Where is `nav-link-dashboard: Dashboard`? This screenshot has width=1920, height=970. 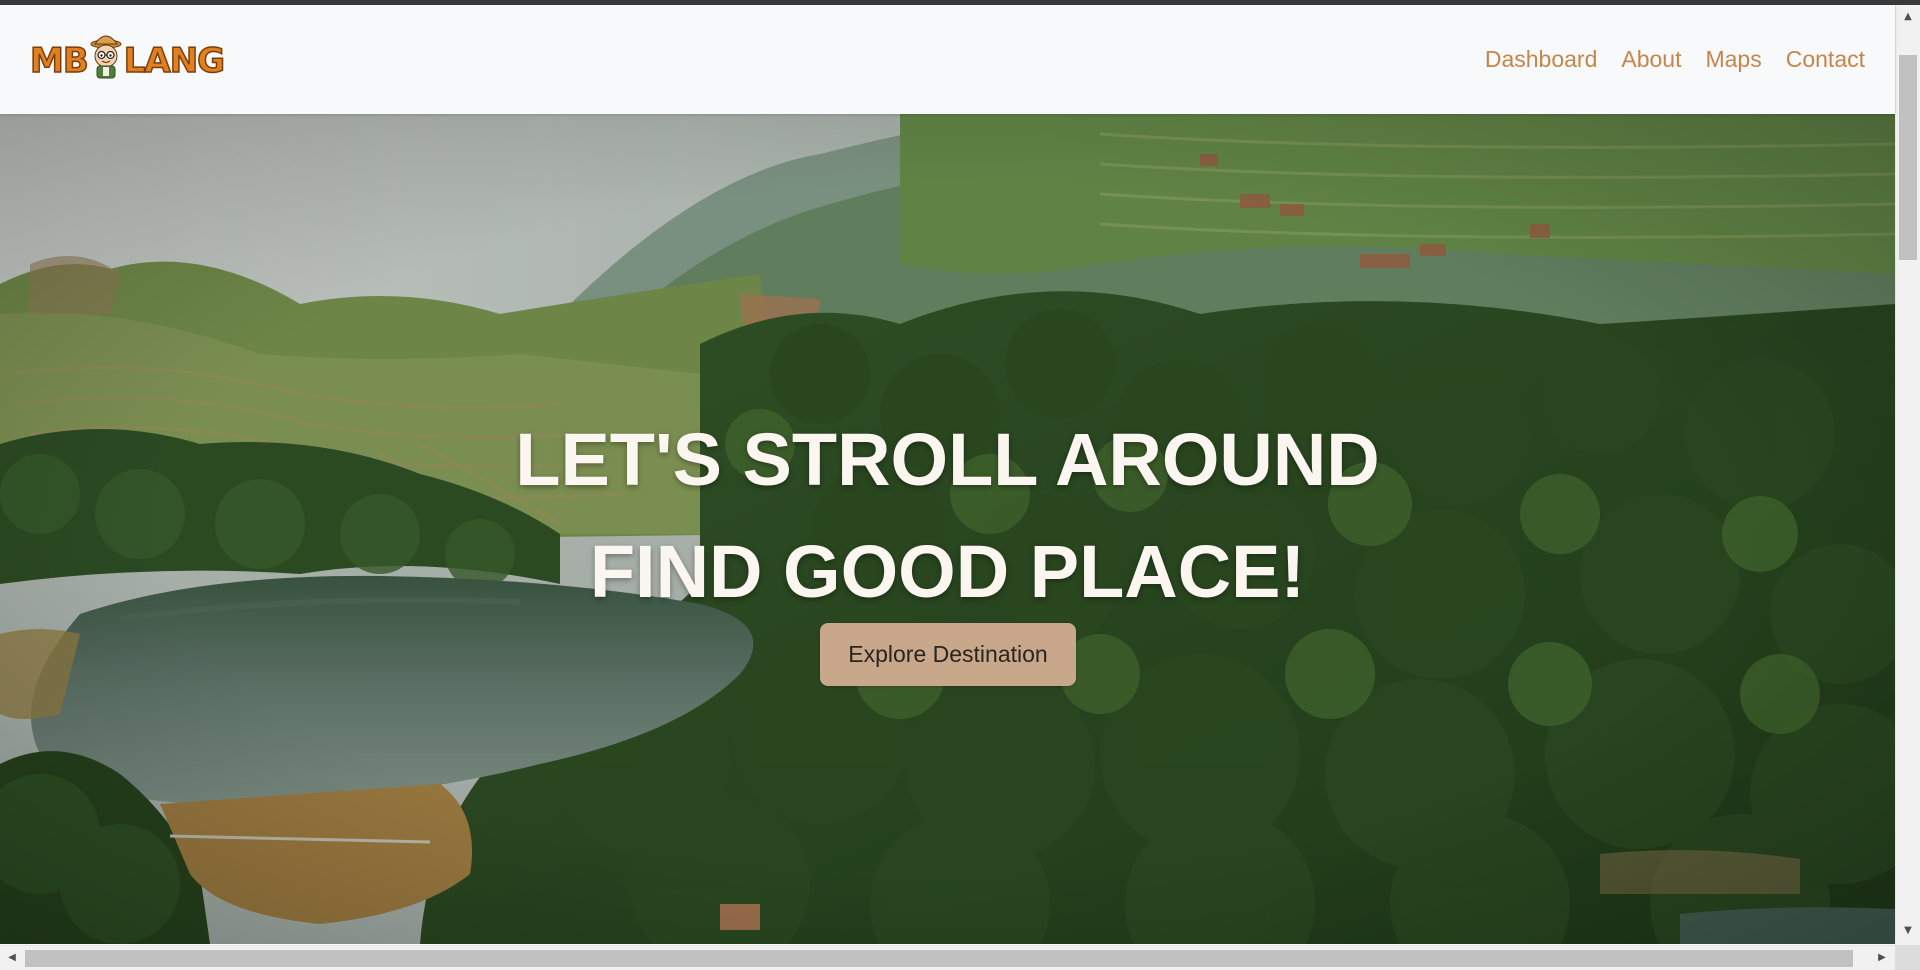 nav-link-dashboard: Dashboard is located at coordinates (1541, 59).